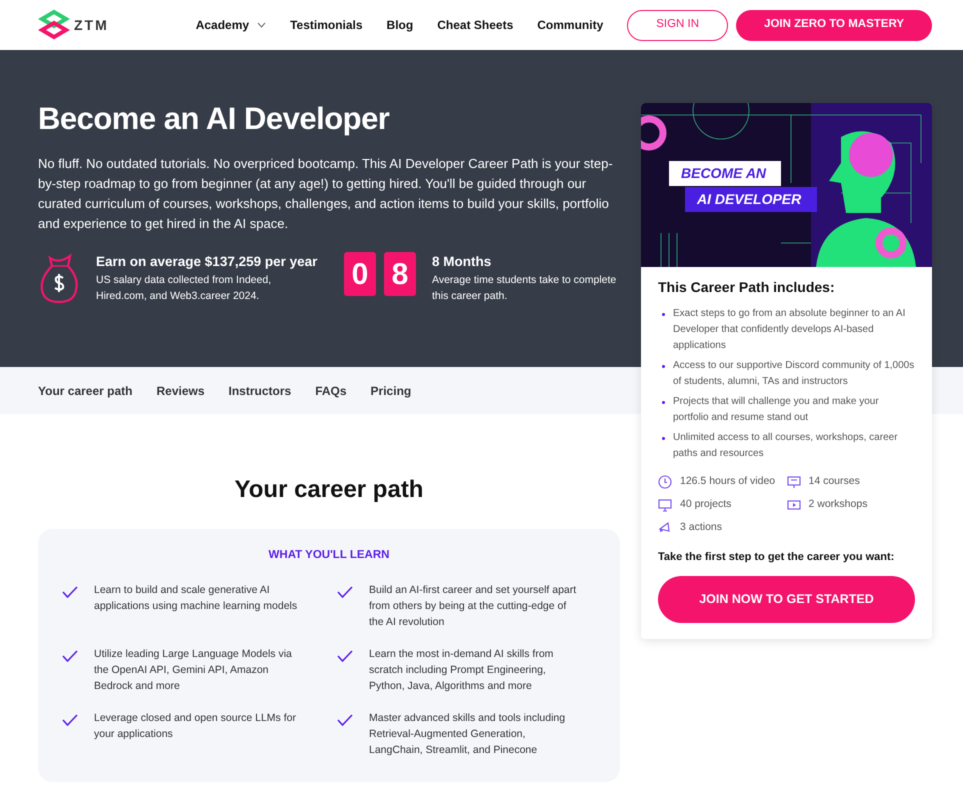  What do you see at coordinates (701, 527) in the screenshot?
I see `feature-label: 3 actions` at bounding box center [701, 527].